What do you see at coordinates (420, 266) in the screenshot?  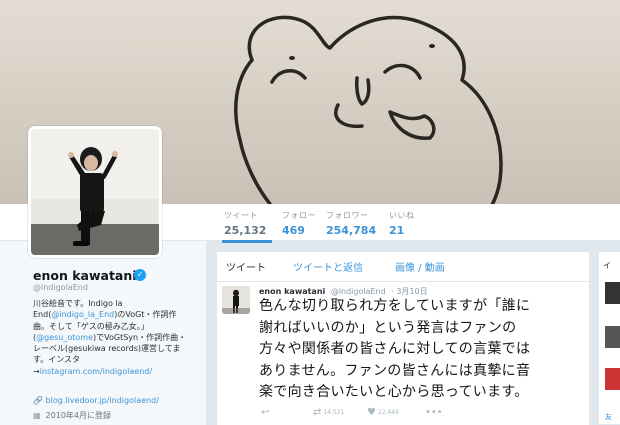 I see `tab-media: 画像 / 動画` at bounding box center [420, 266].